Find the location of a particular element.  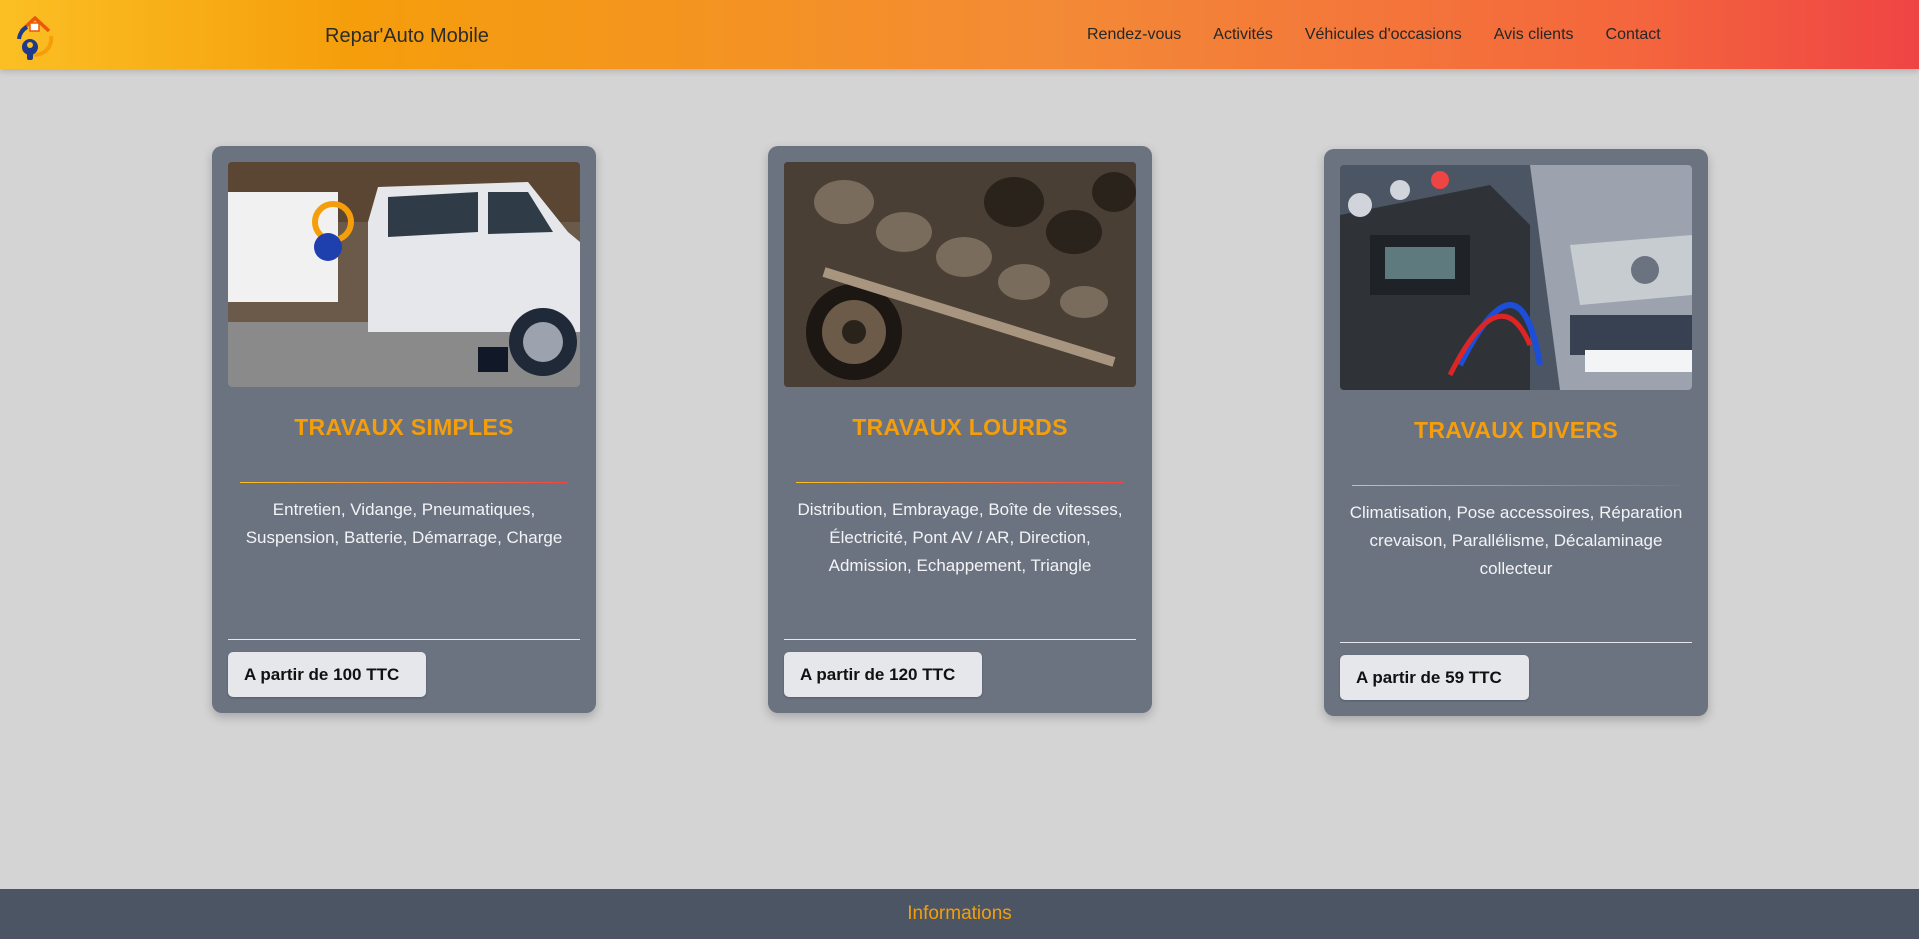

footer-title: Informations is located at coordinates (959, 913).